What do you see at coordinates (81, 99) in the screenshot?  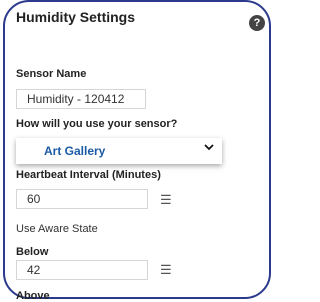 I see `sensor-name-input: Humidity - 120412` at bounding box center [81, 99].